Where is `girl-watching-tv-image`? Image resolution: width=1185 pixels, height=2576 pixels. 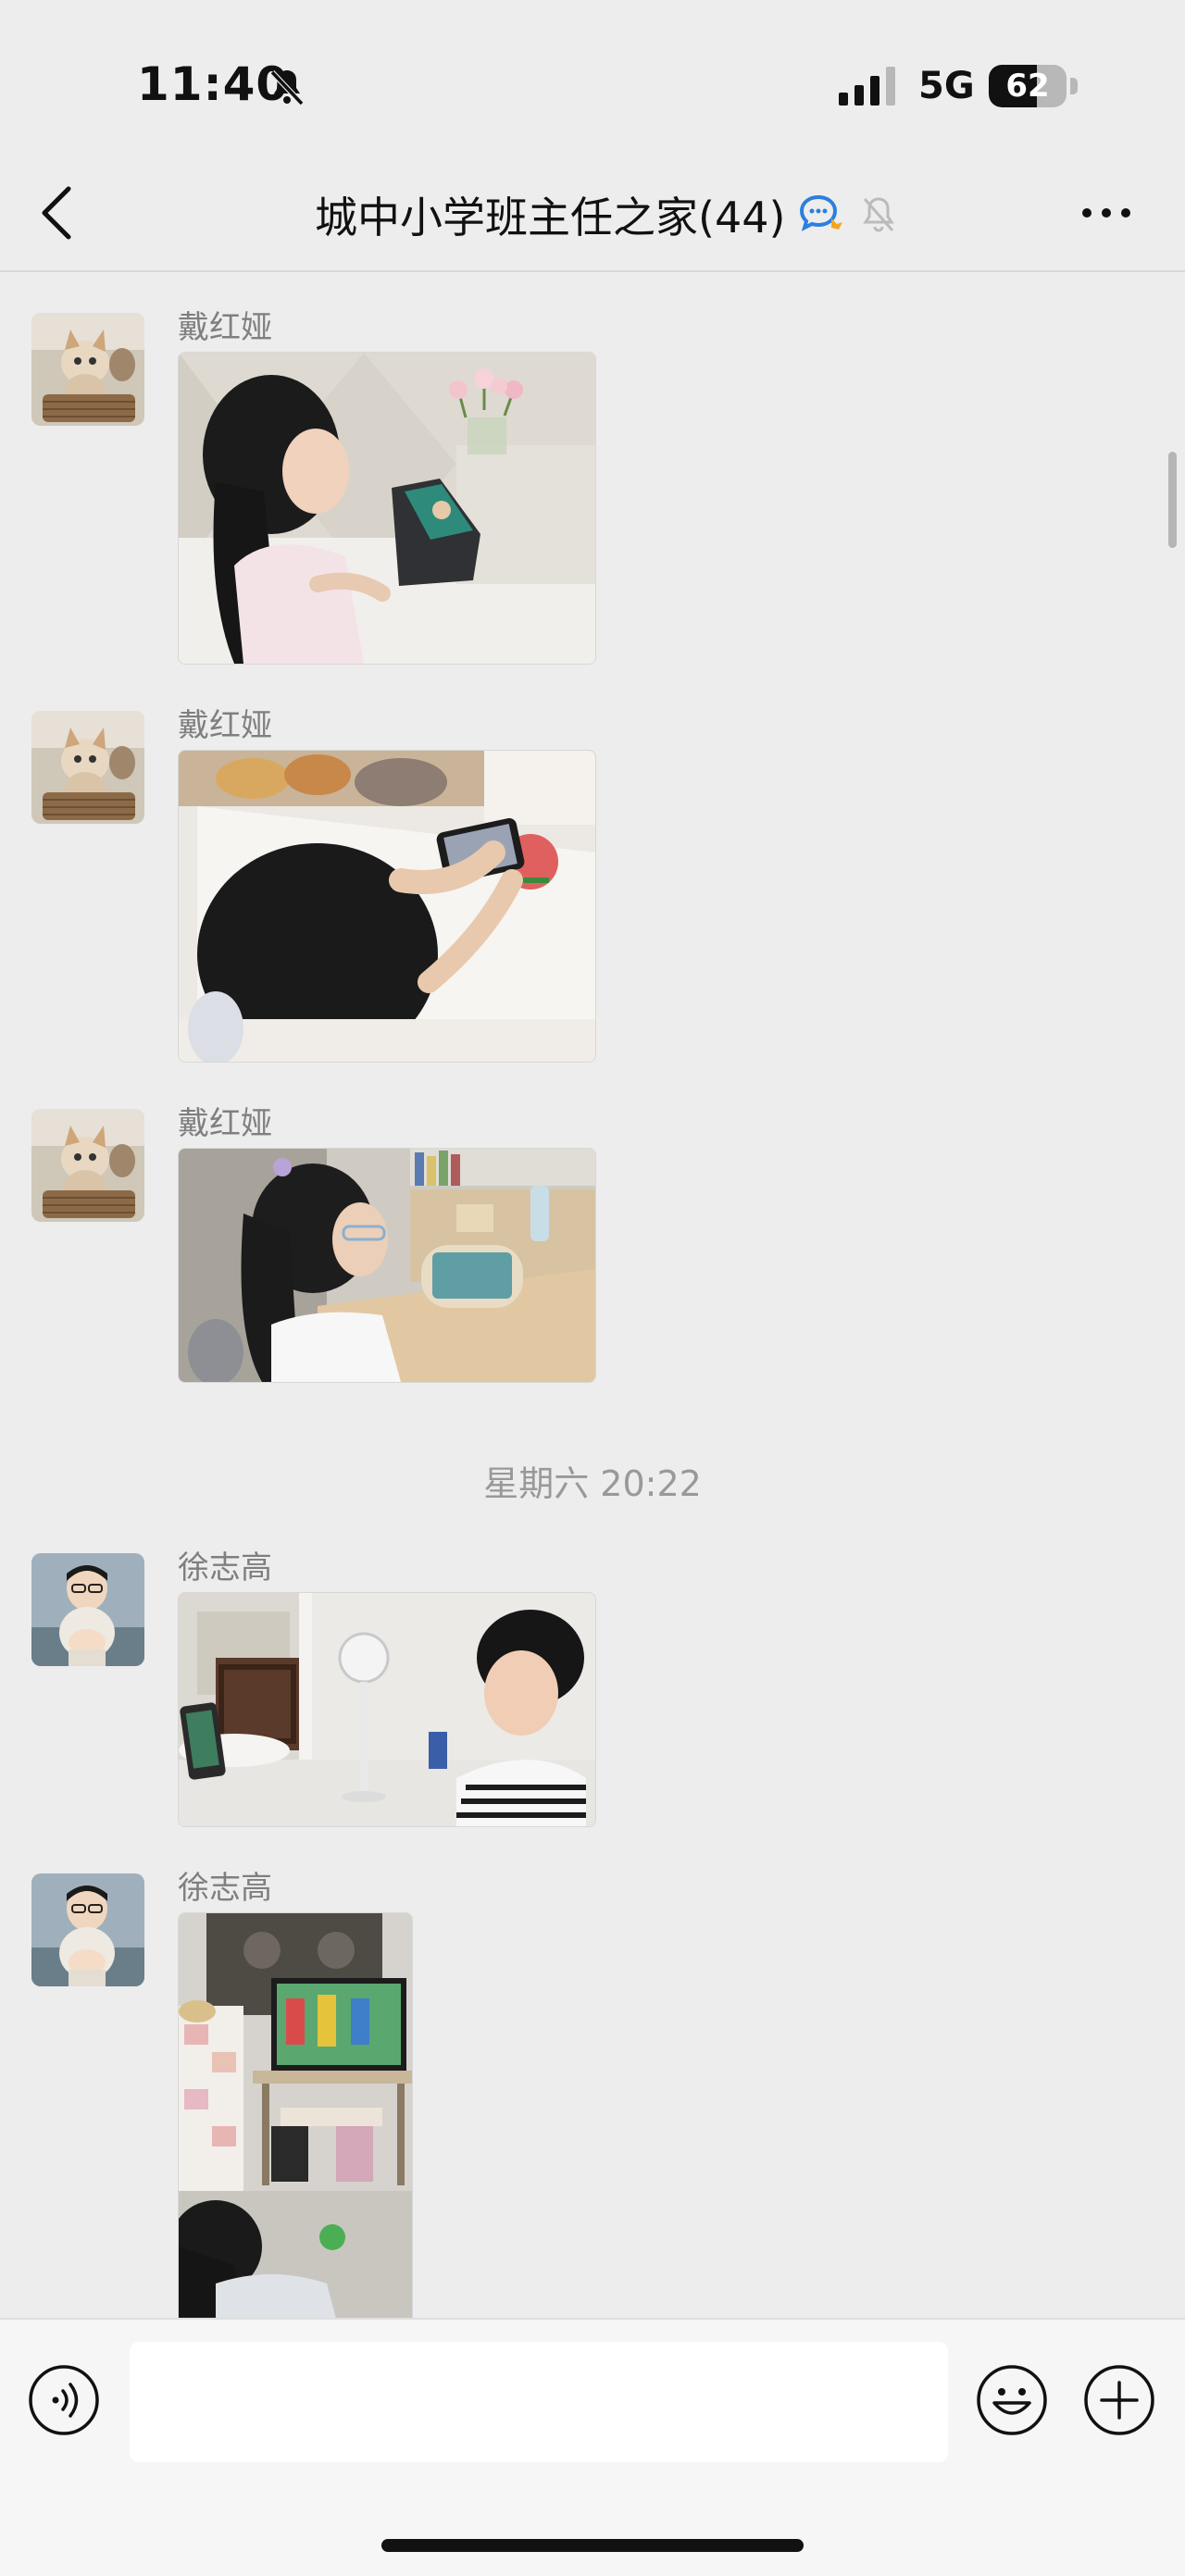
girl-watching-tv-image is located at coordinates (295, 2116).